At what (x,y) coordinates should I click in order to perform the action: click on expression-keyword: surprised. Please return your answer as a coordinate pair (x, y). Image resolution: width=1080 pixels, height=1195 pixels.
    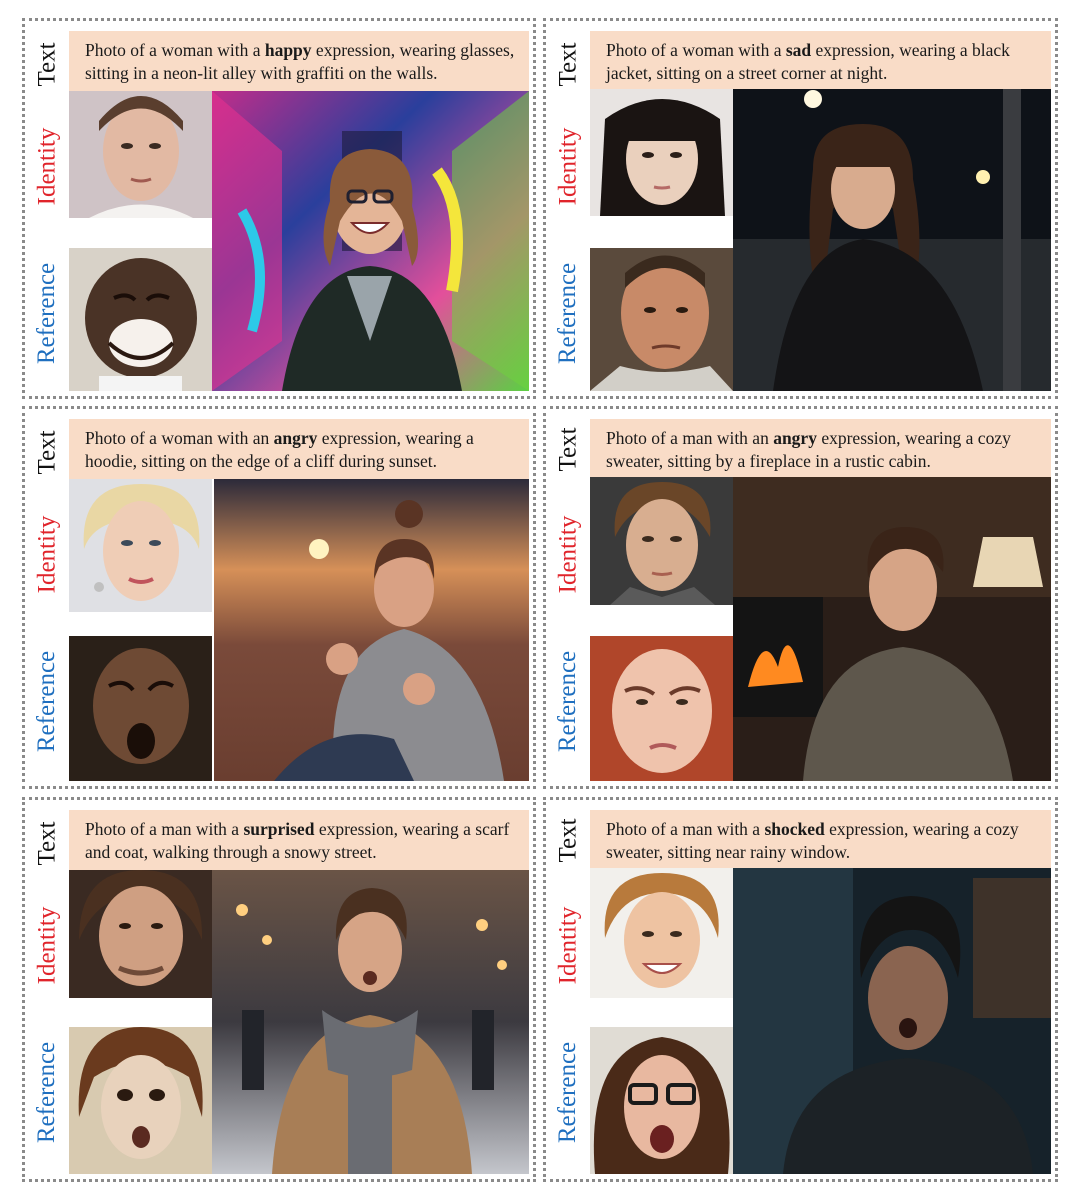
    Looking at the image, I should click on (279, 829).